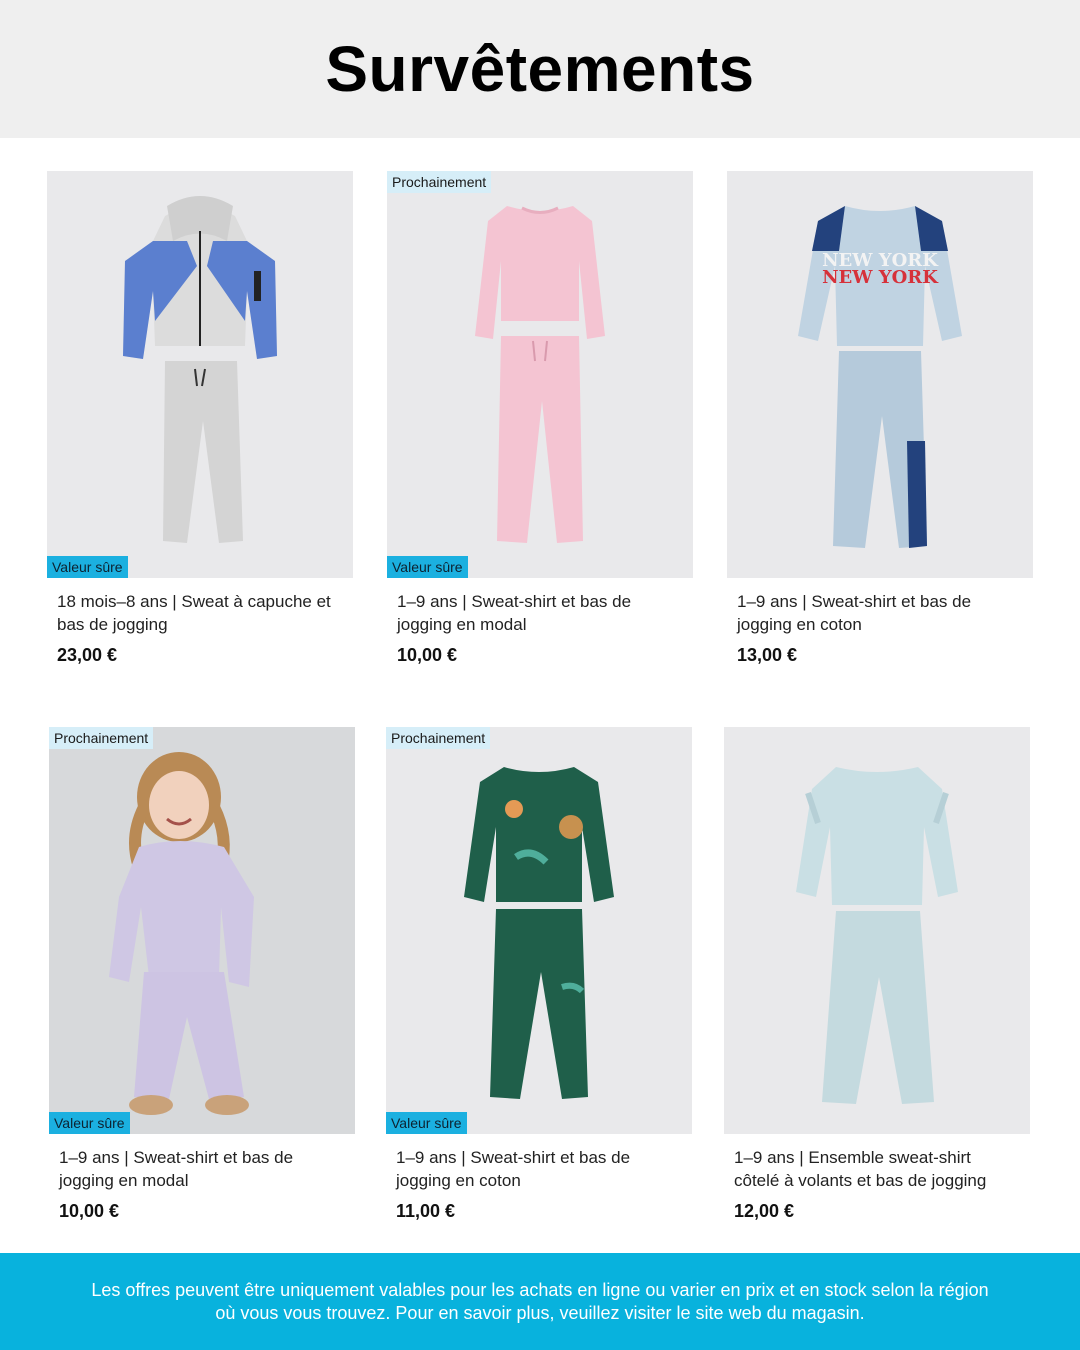 Image resolution: width=1080 pixels, height=1350 pixels. Describe the element at coordinates (764, 1211) in the screenshot. I see `product-price: 12,00 €` at that location.